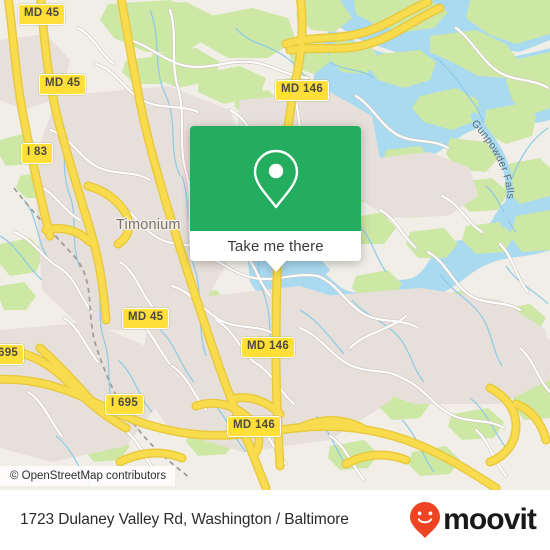 Image resolution: width=550 pixels, height=550 pixels. I want to click on popup-icon-panel, so click(275, 178).